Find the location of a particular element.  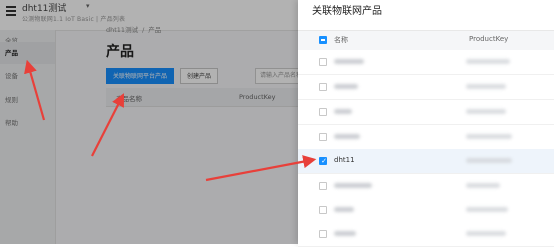

column-name: 名称 is located at coordinates (341, 40).